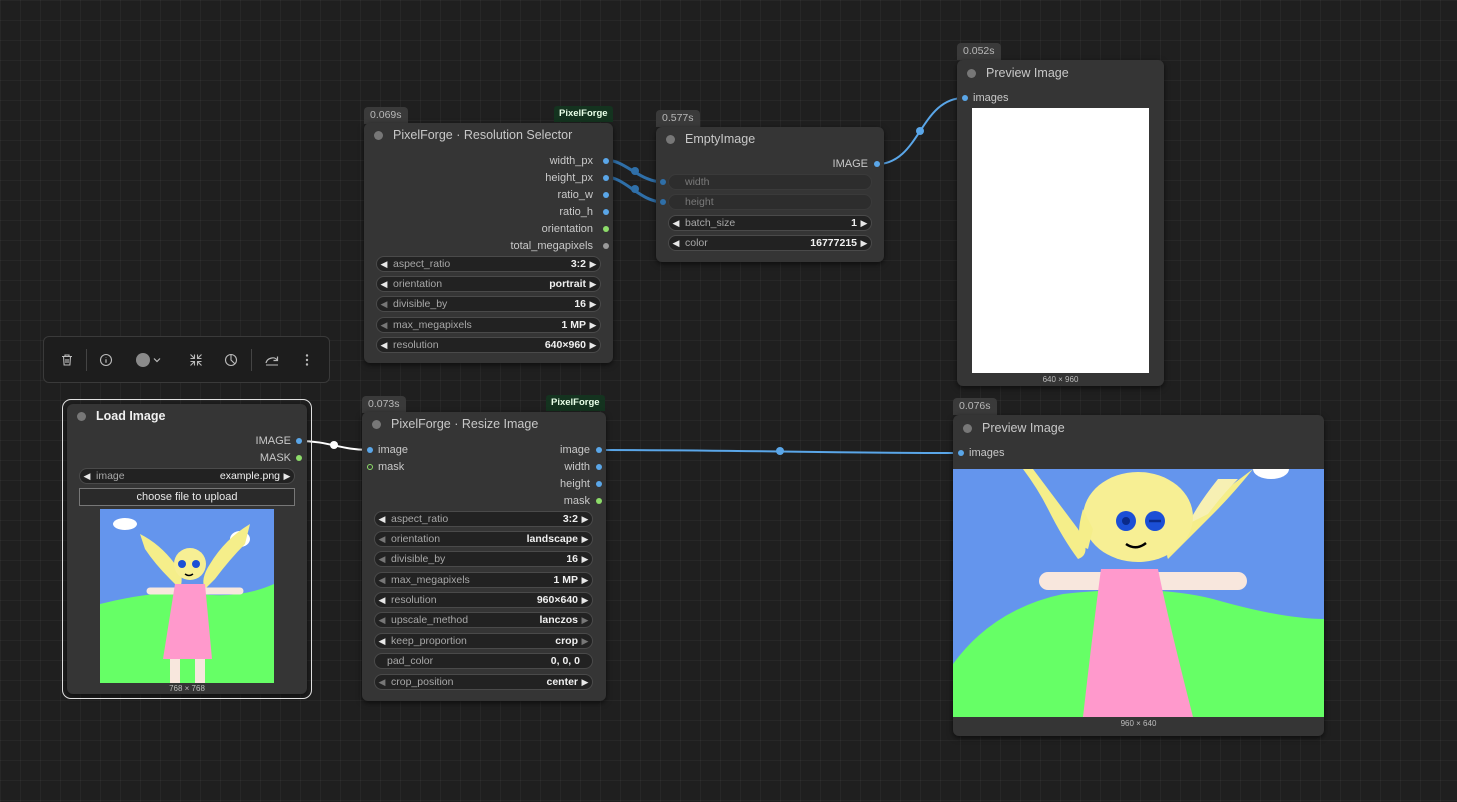 This screenshot has width=1457, height=802. Describe the element at coordinates (334, 445) in the screenshot. I see `link-load-to-resize` at that location.